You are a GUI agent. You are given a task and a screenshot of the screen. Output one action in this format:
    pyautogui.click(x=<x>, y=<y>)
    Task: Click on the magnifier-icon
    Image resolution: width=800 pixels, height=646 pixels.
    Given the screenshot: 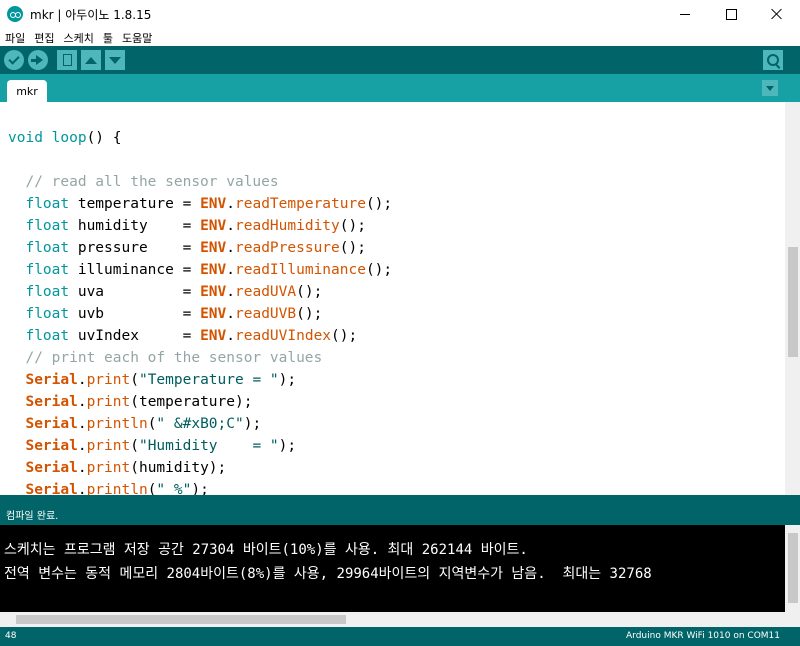 What is the action you would take?
    pyautogui.click(x=773, y=60)
    